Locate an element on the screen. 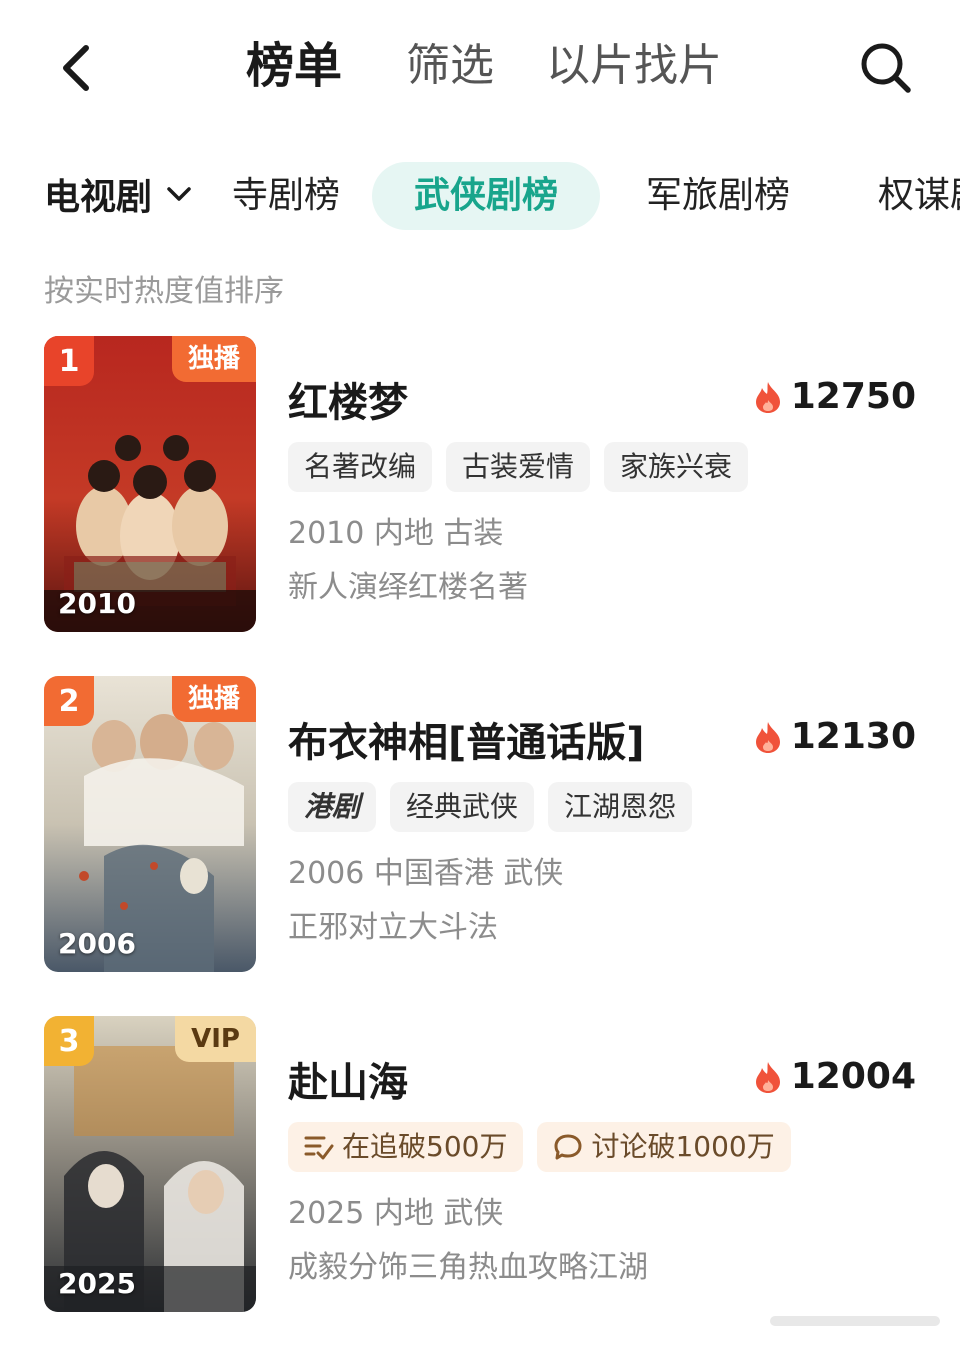 This screenshot has height=1347, width=960. show-description: 成毅分饰三角热血攻略江湖 is located at coordinates (468, 1267).